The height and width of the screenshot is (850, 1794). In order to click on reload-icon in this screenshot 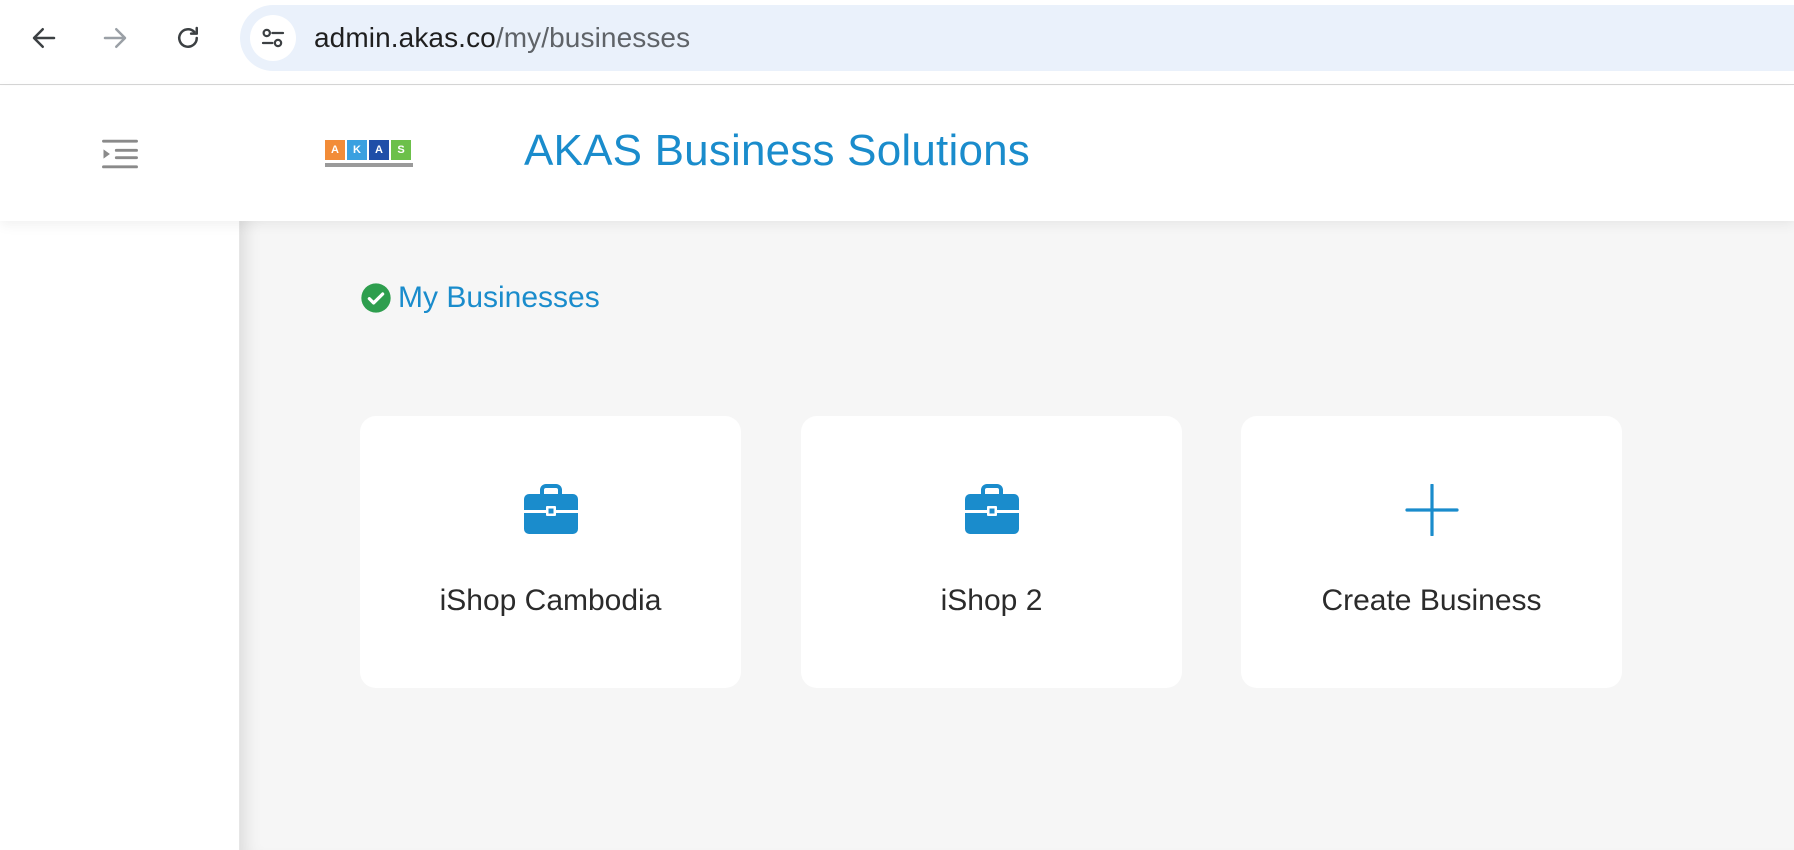, I will do `click(188, 37)`.